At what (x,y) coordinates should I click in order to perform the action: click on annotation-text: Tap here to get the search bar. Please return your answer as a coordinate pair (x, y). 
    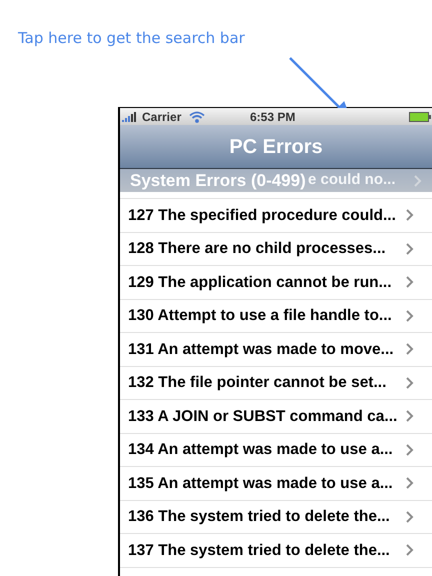
    Looking at the image, I should click on (132, 38).